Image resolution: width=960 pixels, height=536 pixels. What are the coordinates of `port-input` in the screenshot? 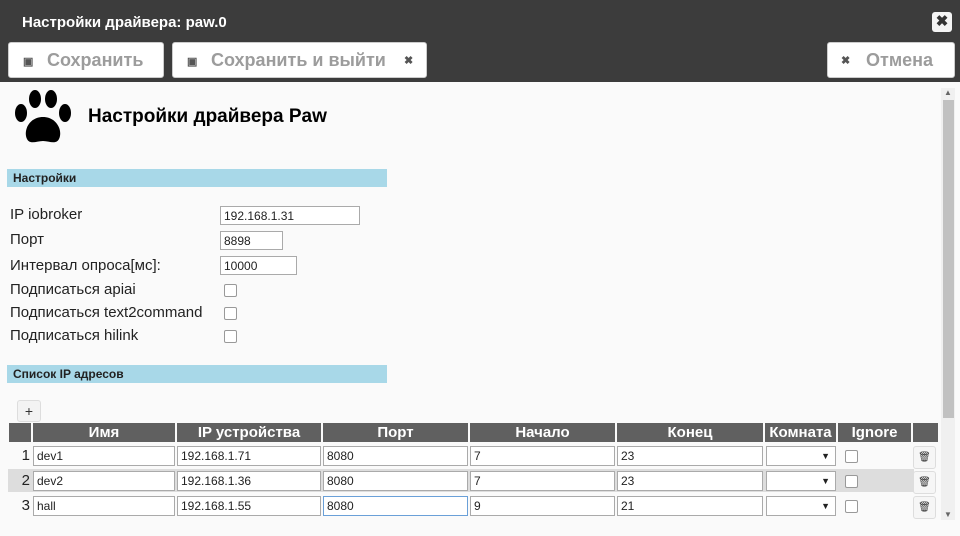 It's located at (251, 240).